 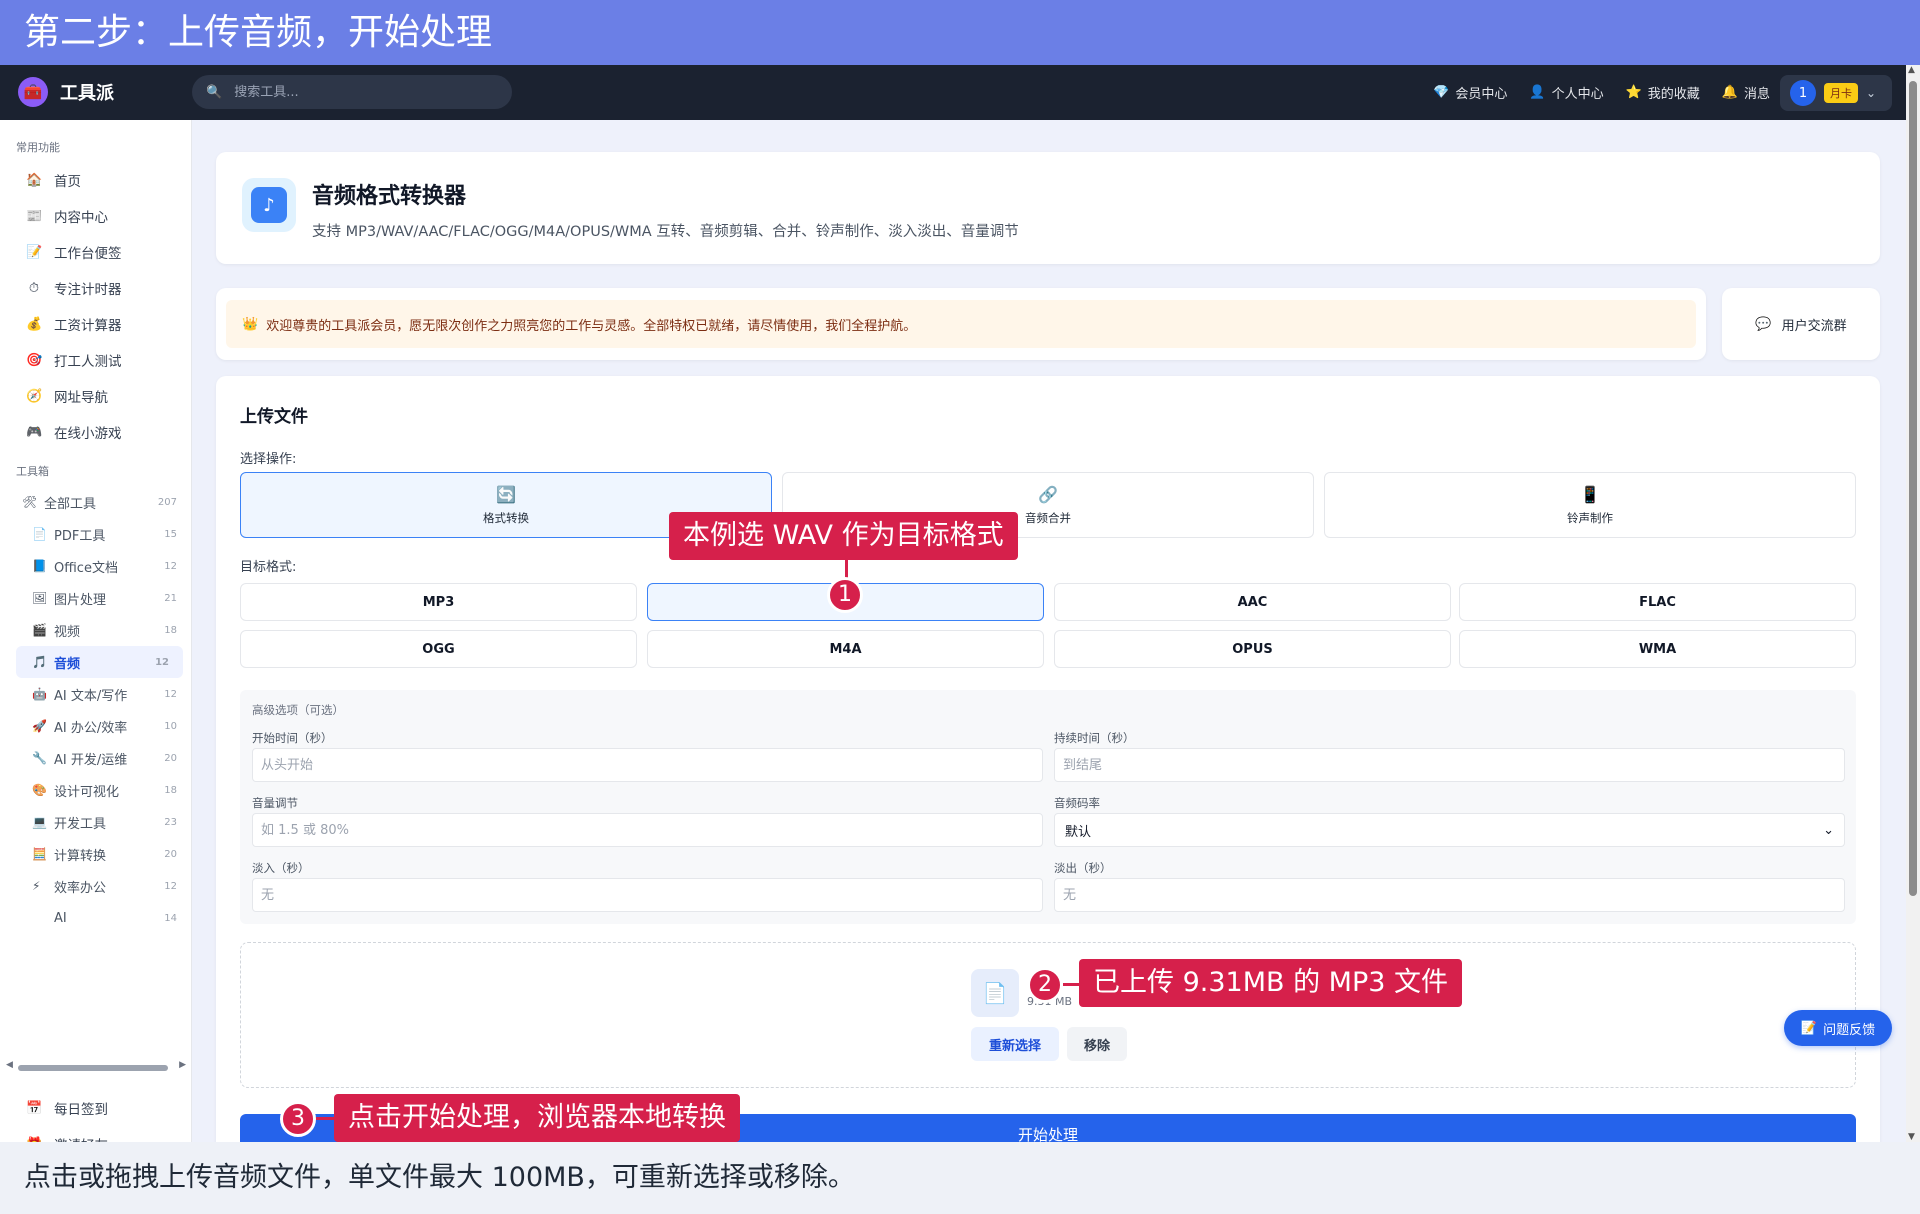 I want to click on format-mp3: MP3, so click(x=438, y=602).